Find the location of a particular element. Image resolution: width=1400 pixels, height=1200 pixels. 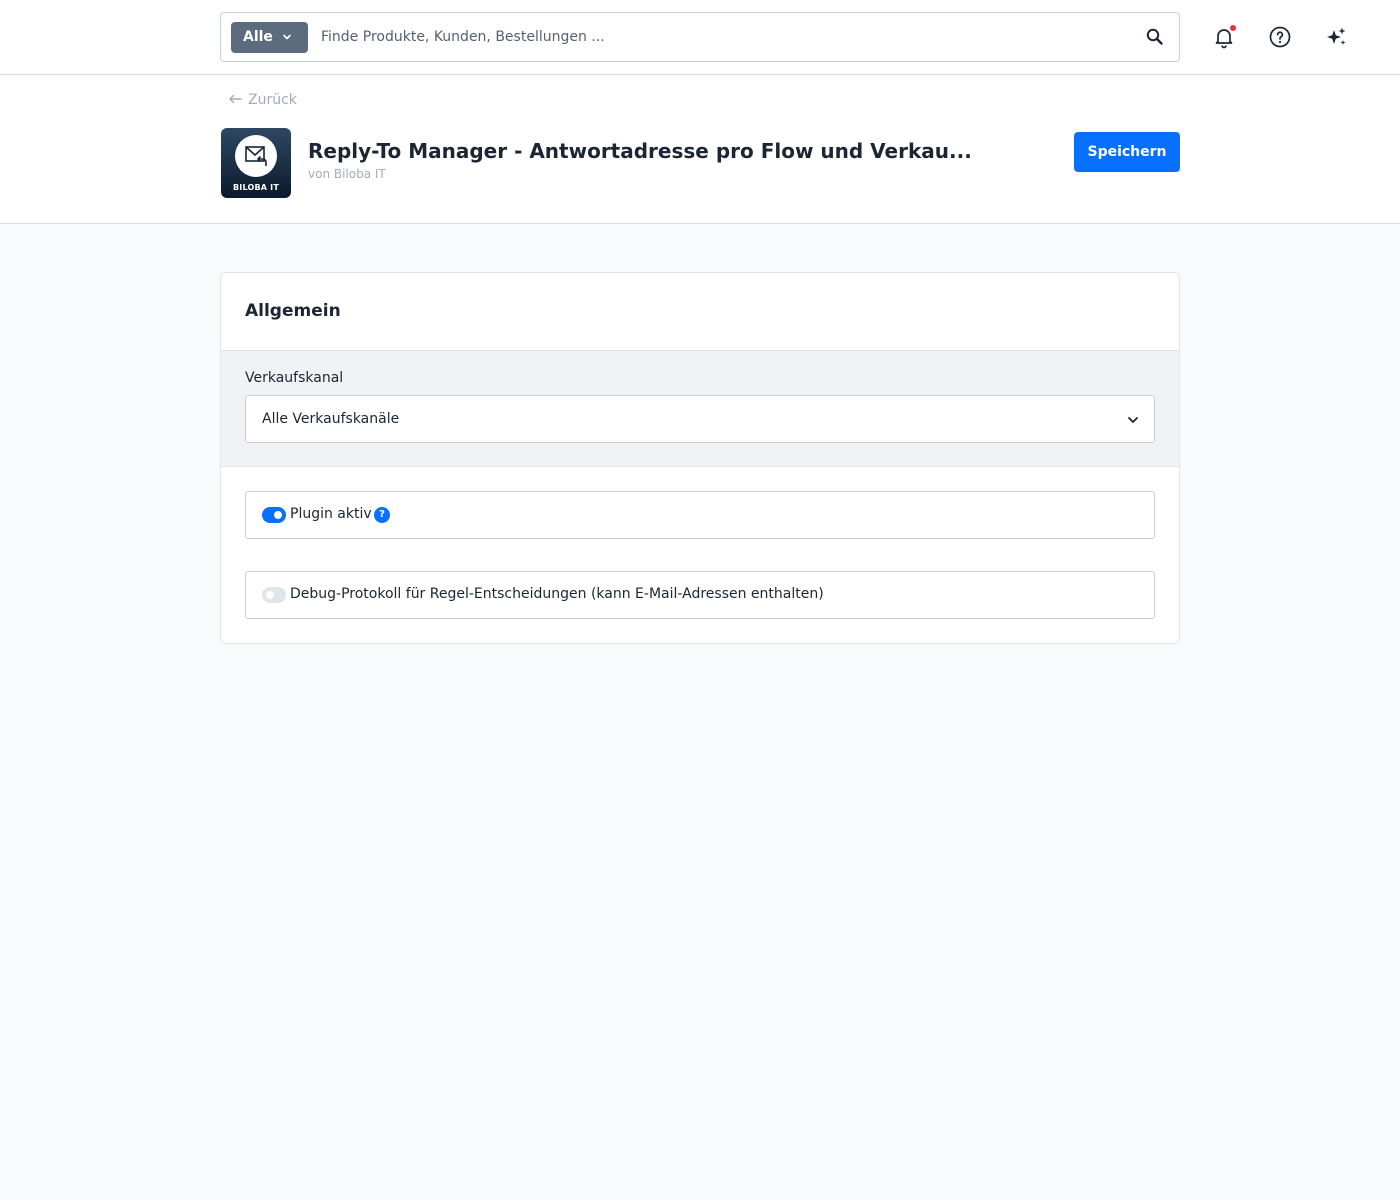

global-search: Alle is located at coordinates (700, 37).